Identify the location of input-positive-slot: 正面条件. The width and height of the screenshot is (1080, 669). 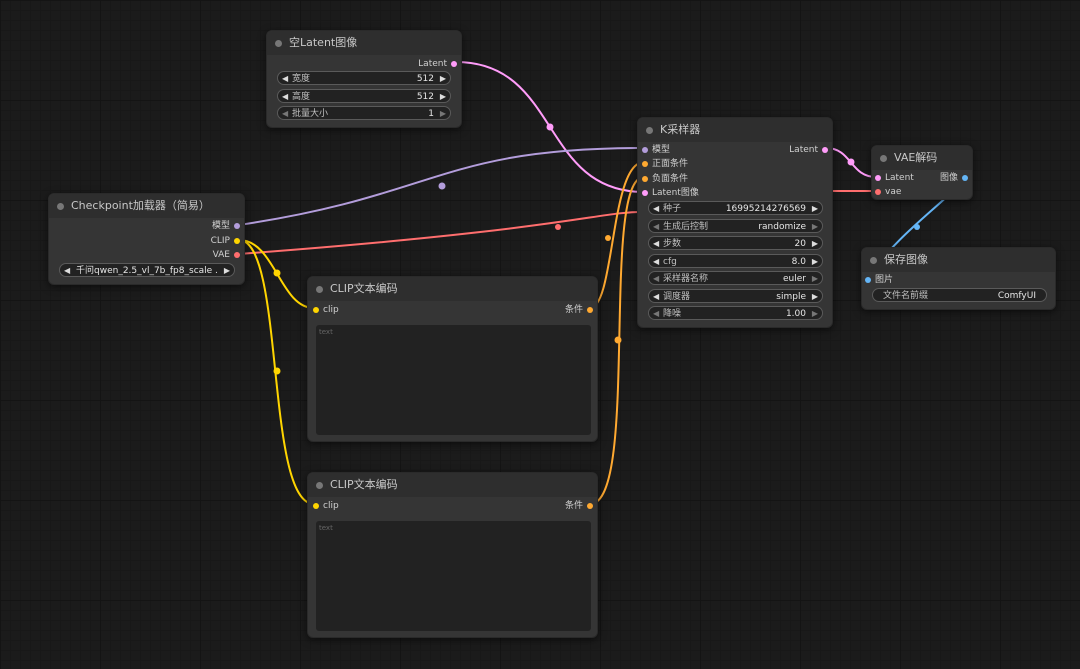
(665, 164).